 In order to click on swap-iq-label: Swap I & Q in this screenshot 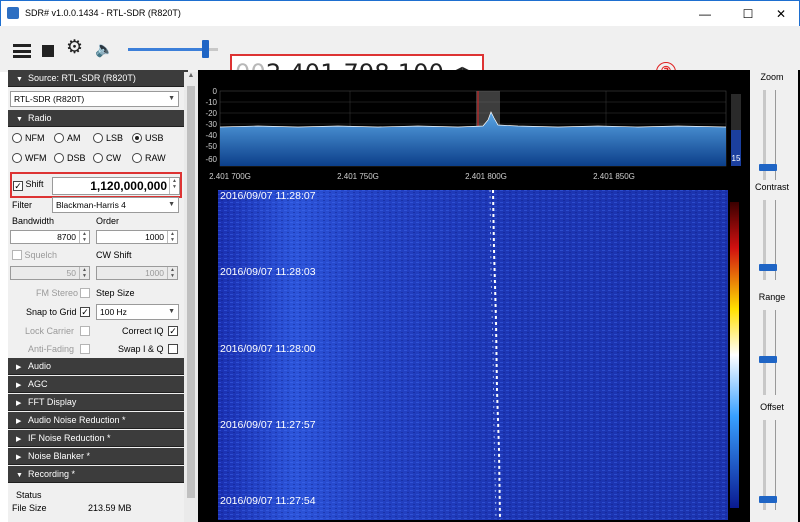, I will do `click(141, 349)`.